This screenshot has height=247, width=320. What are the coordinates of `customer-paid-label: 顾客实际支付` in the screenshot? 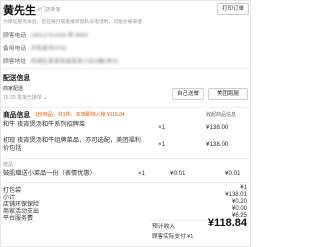 It's located at (169, 237).